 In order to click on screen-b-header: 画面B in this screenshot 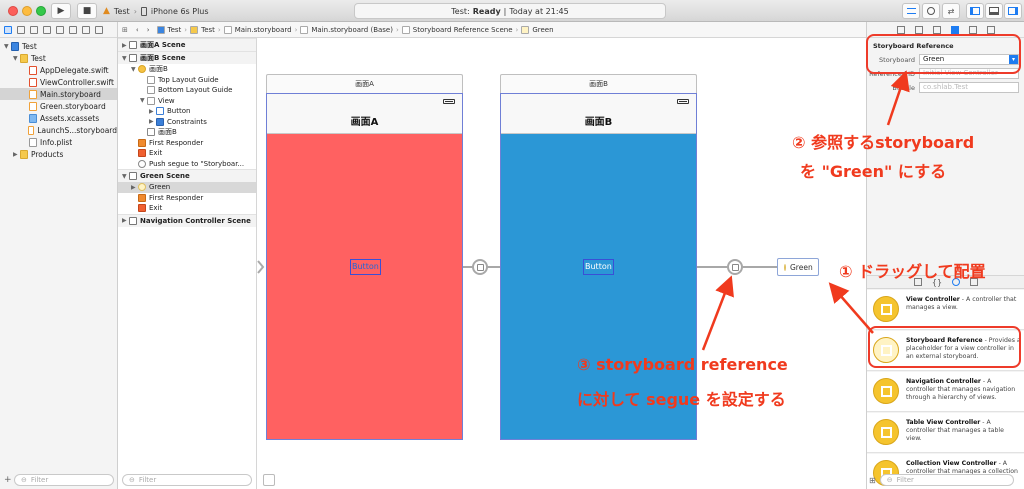, I will do `click(598, 83)`.